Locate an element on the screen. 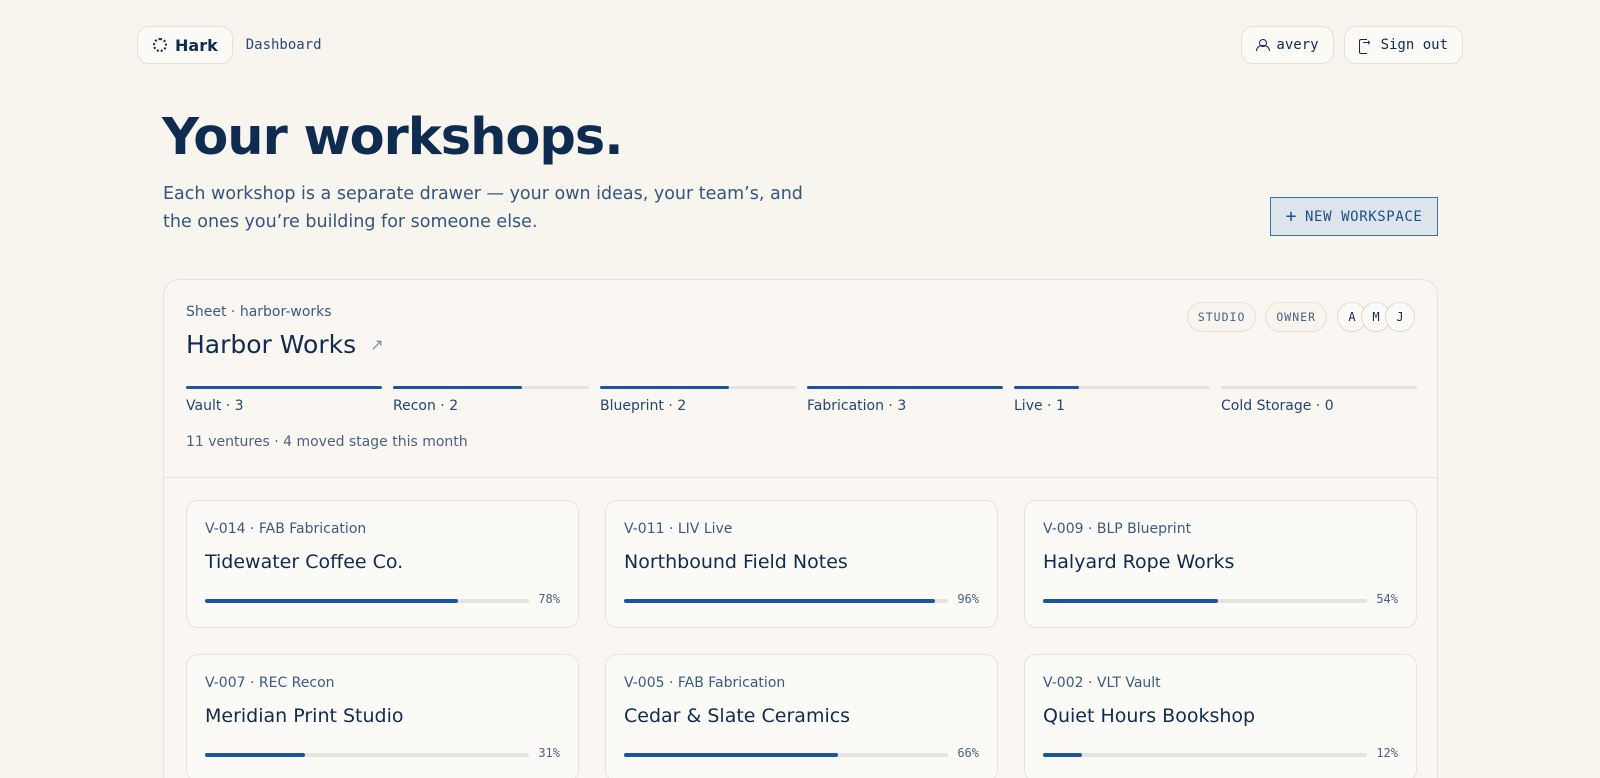  new-workspace-button: + NEW WORKSPACE is located at coordinates (1354, 216).